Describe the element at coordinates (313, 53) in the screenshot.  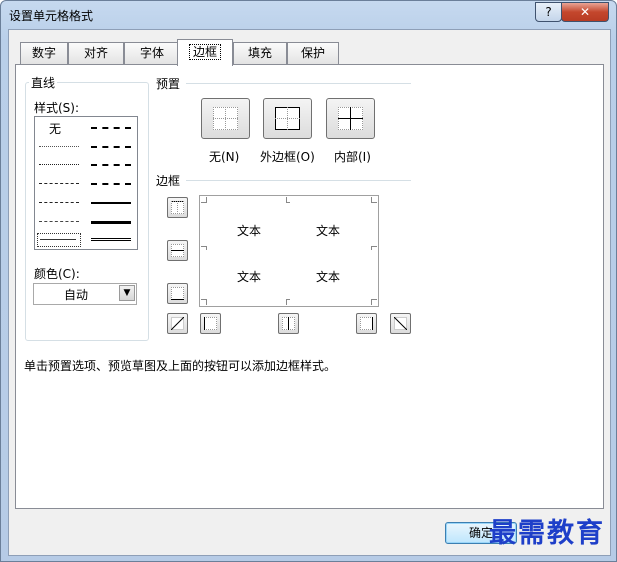
I see `tab-protection: 保护` at that location.